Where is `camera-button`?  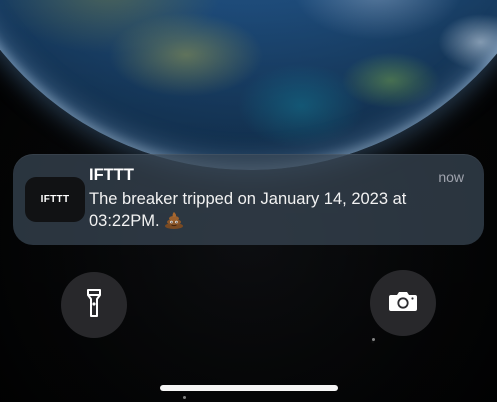 camera-button is located at coordinates (403, 303).